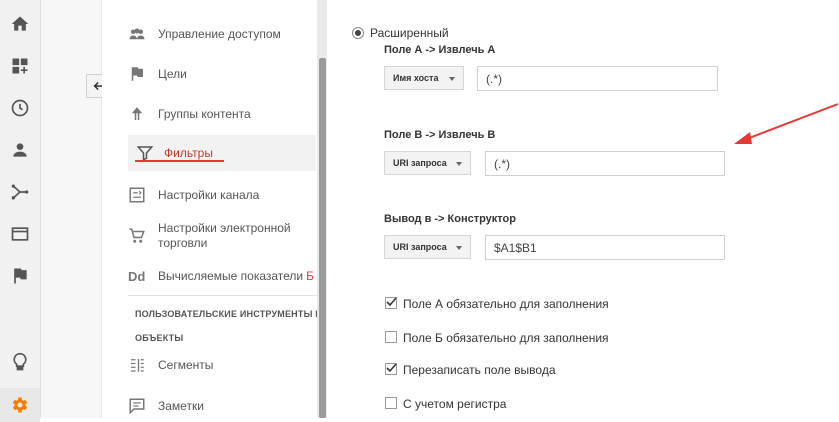 The image size is (839, 422). Describe the element at coordinates (20, 192) in the screenshot. I see `acquisition-icon` at that location.